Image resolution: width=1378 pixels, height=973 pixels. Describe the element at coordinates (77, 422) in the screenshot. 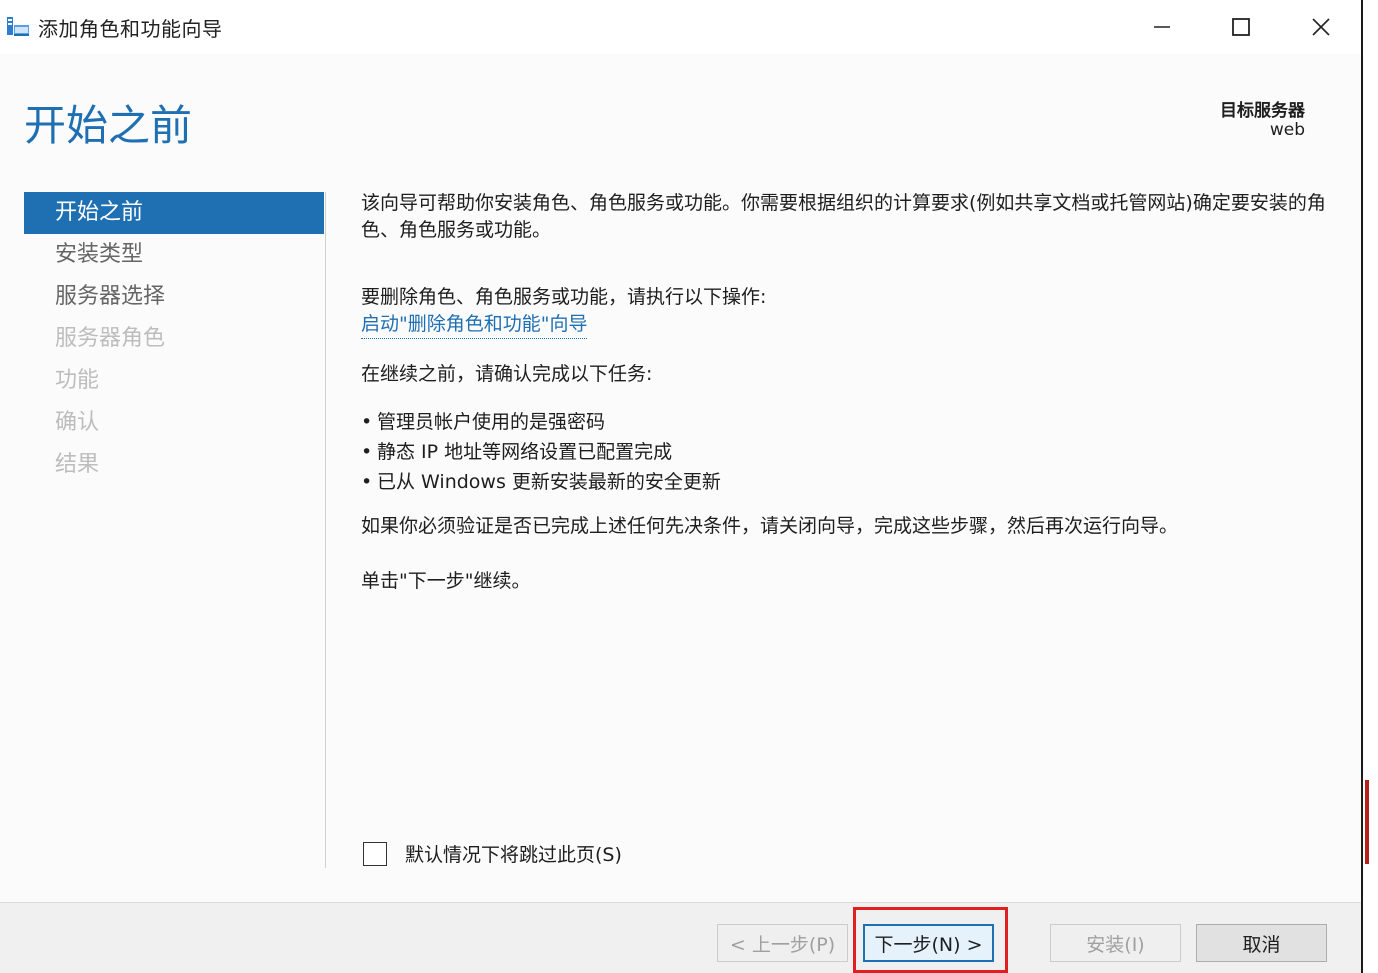

I see `nav-item-confirmation: 确认` at that location.